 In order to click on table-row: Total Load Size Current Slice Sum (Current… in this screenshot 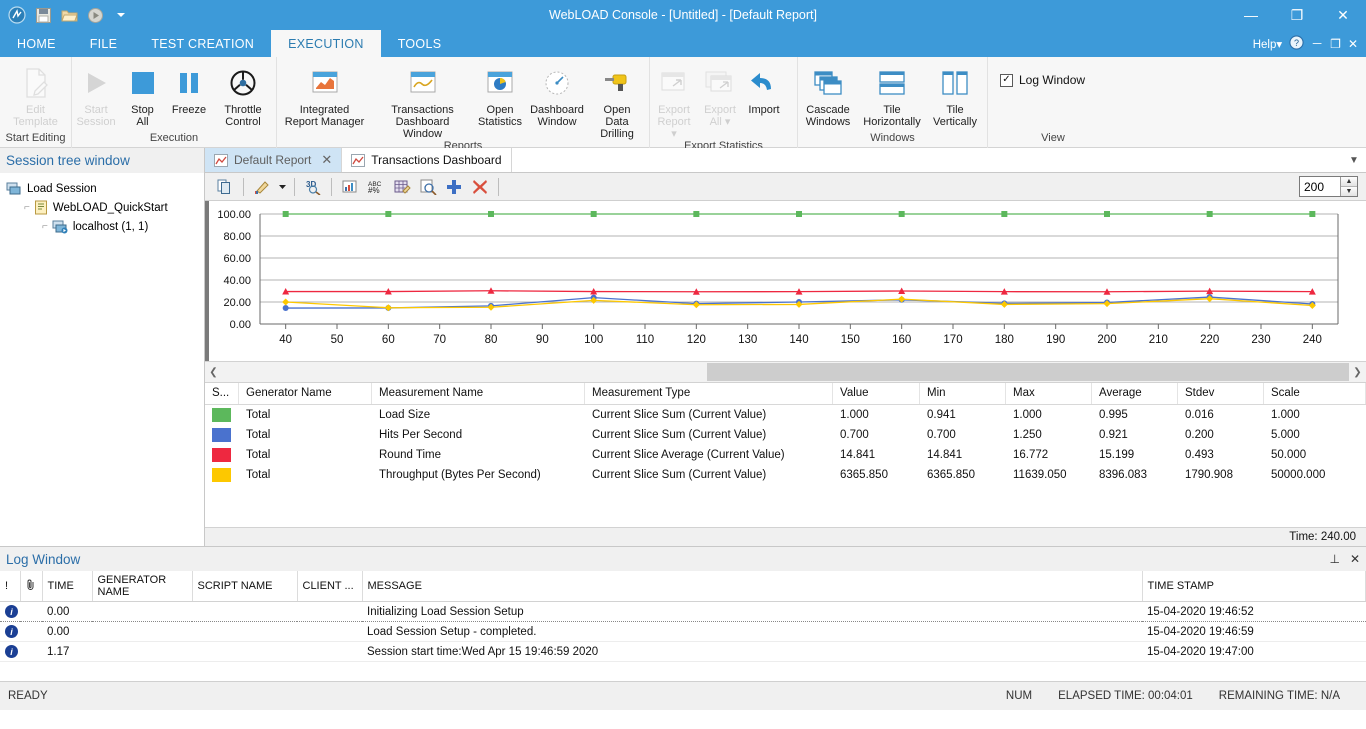, I will do `click(785, 414)`.